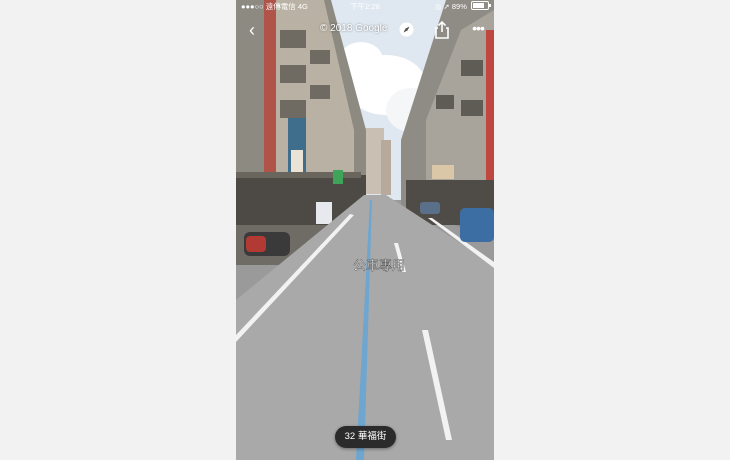  What do you see at coordinates (478, 30) in the screenshot?
I see `more-options-icon: •••` at bounding box center [478, 30].